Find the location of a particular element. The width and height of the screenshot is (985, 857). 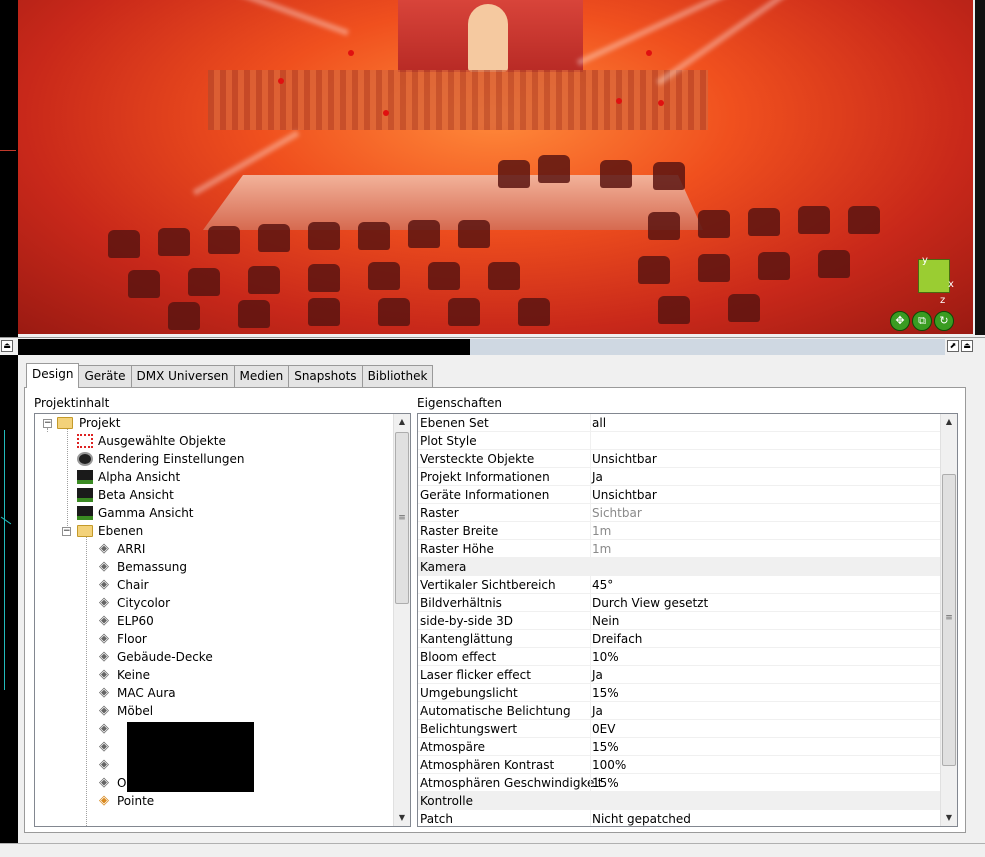

property-value: 10% is located at coordinates (605, 657).